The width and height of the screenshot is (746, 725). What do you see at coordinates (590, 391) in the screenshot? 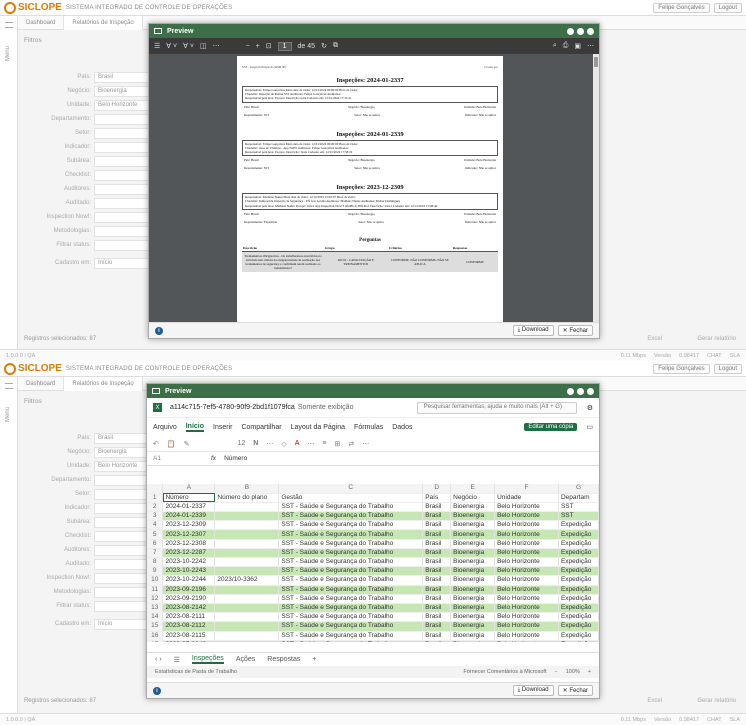
I see `close-icon` at bounding box center [590, 391].